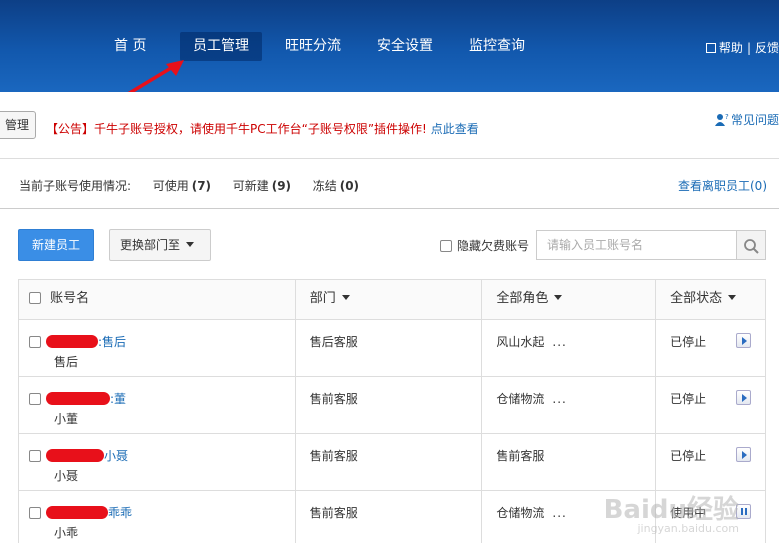  I want to click on usage-summary: 当前子账号使用情况: 可使用 (7) 可新建 (9) 冻结 (0), so click(189, 185).